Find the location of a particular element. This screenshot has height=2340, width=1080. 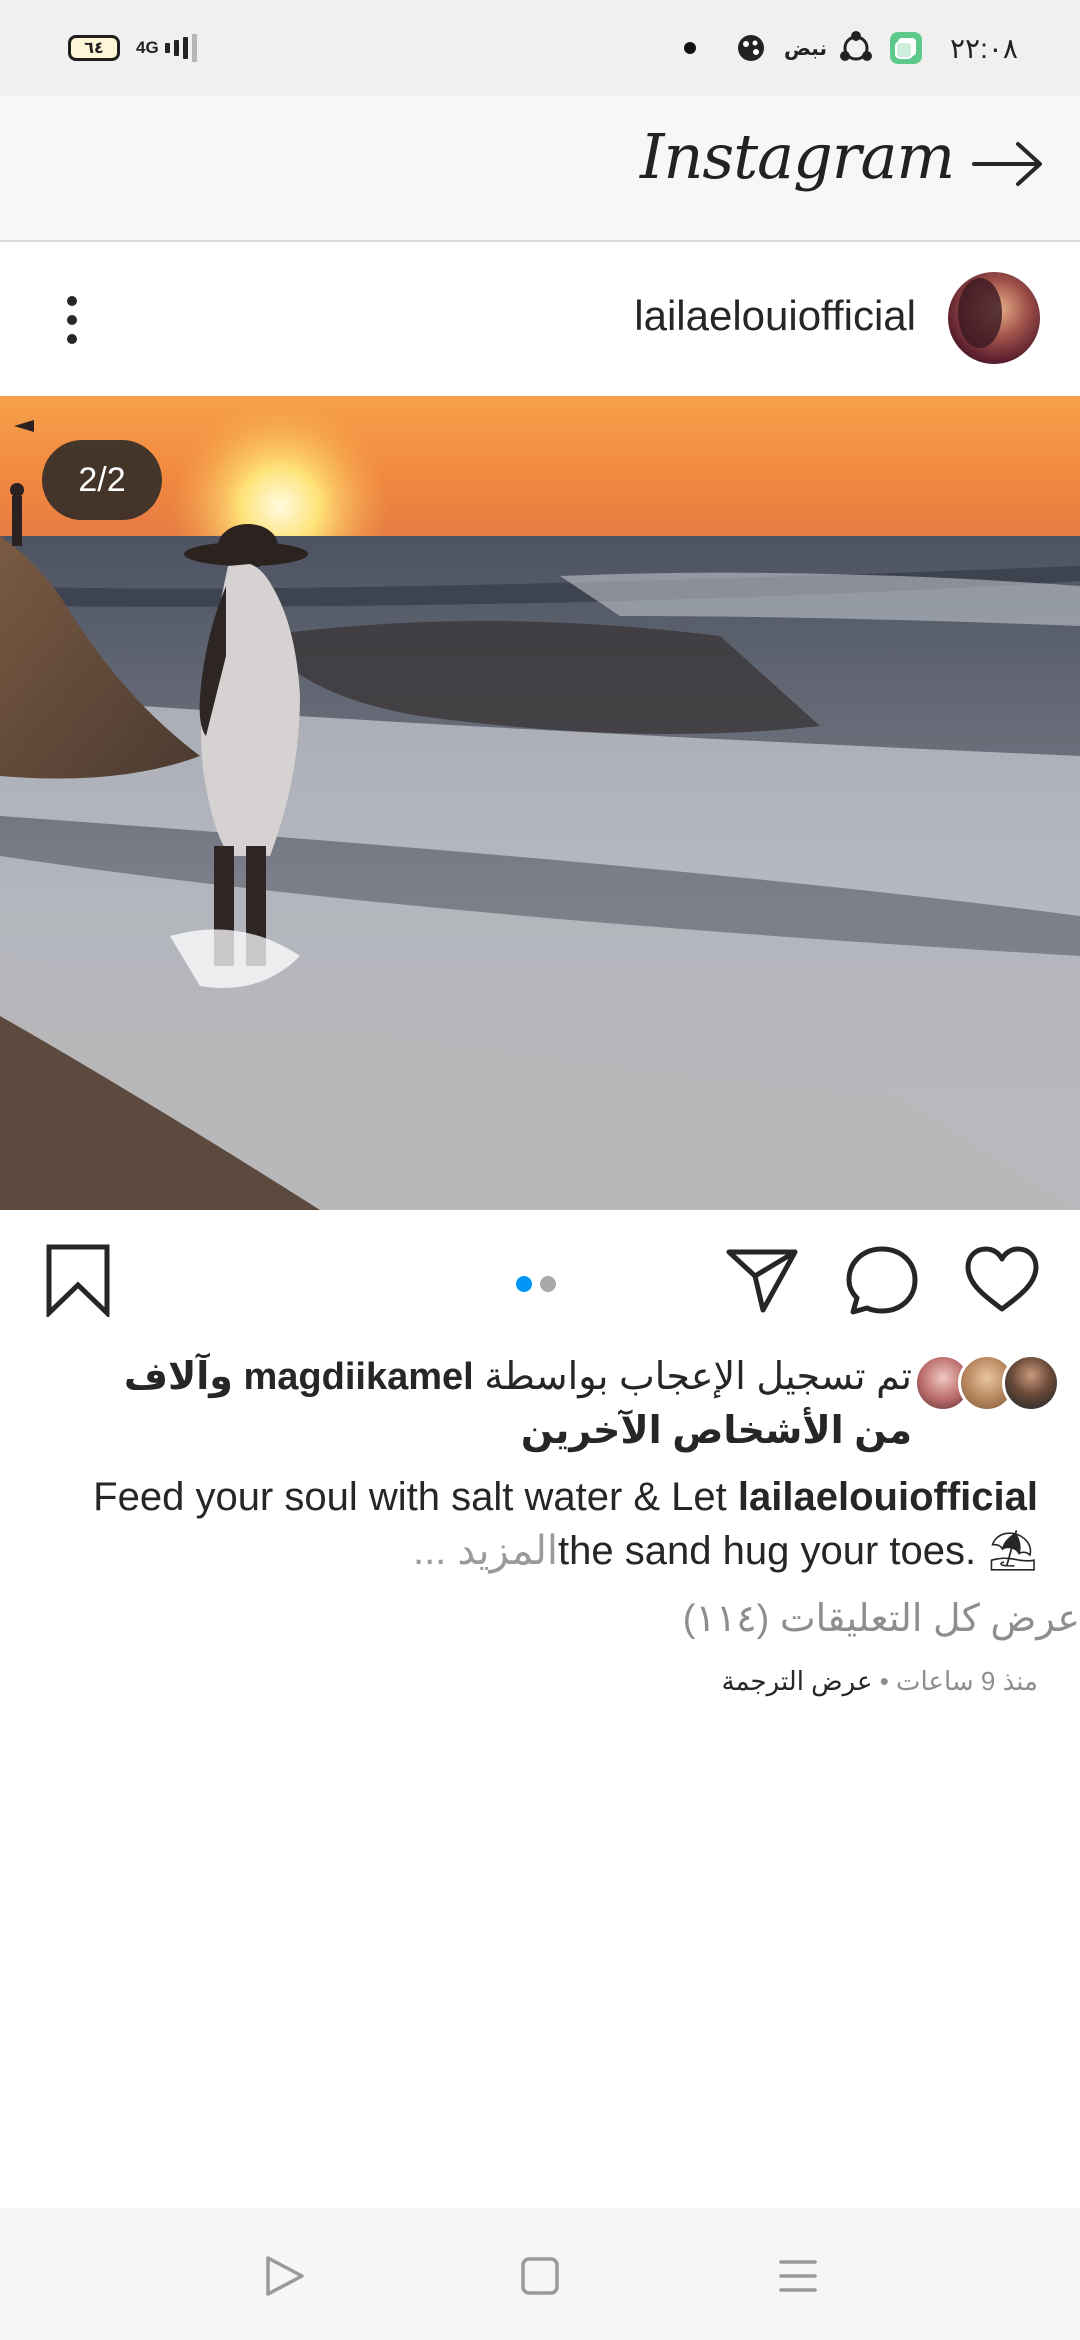

caption-username: lailaelouiofficial is located at coordinates (888, 1497).